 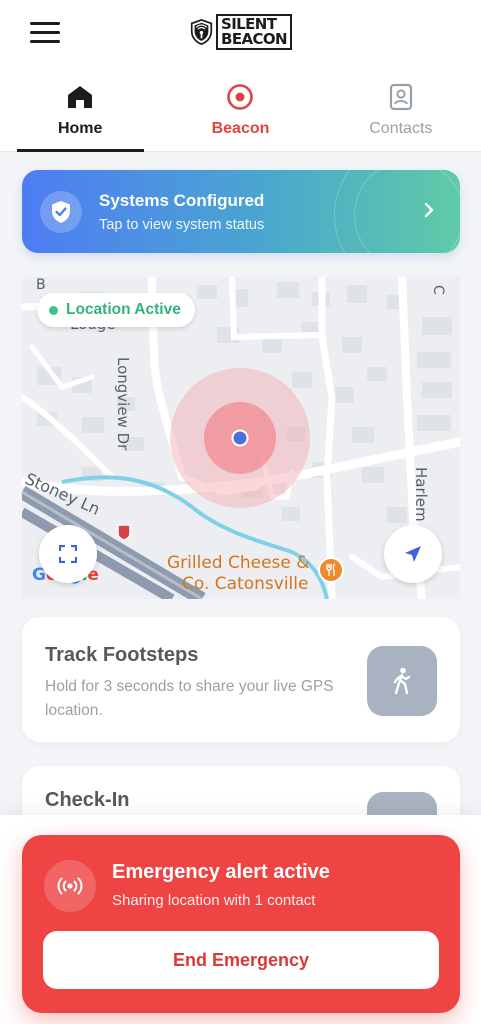 What do you see at coordinates (123, 404) in the screenshot?
I see `street-label-longview: Longview Dr` at bounding box center [123, 404].